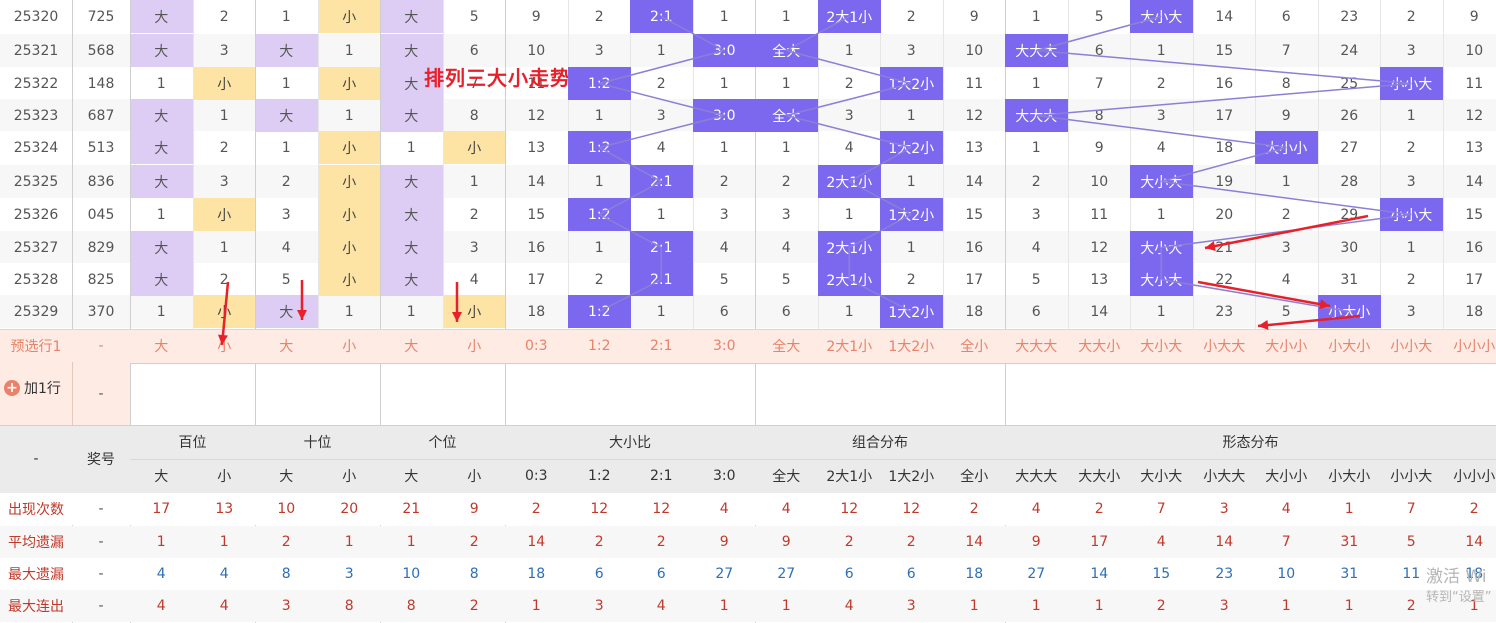 The height and width of the screenshot is (623, 1496). What do you see at coordinates (1036, 115) in the screenshot?
I see `hit-cell: 大大大` at bounding box center [1036, 115].